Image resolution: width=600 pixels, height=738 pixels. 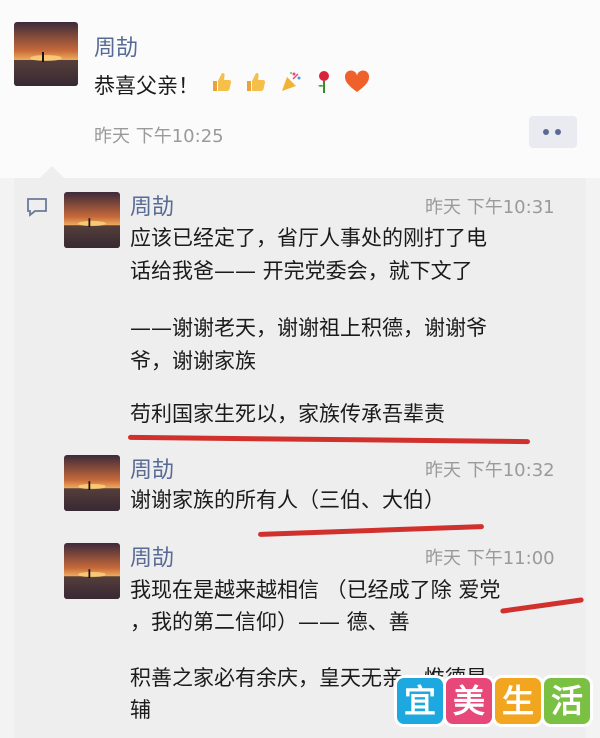 What do you see at coordinates (490, 207) in the screenshot?
I see `comment-timestamp: 昨天 下午10:31` at bounding box center [490, 207].